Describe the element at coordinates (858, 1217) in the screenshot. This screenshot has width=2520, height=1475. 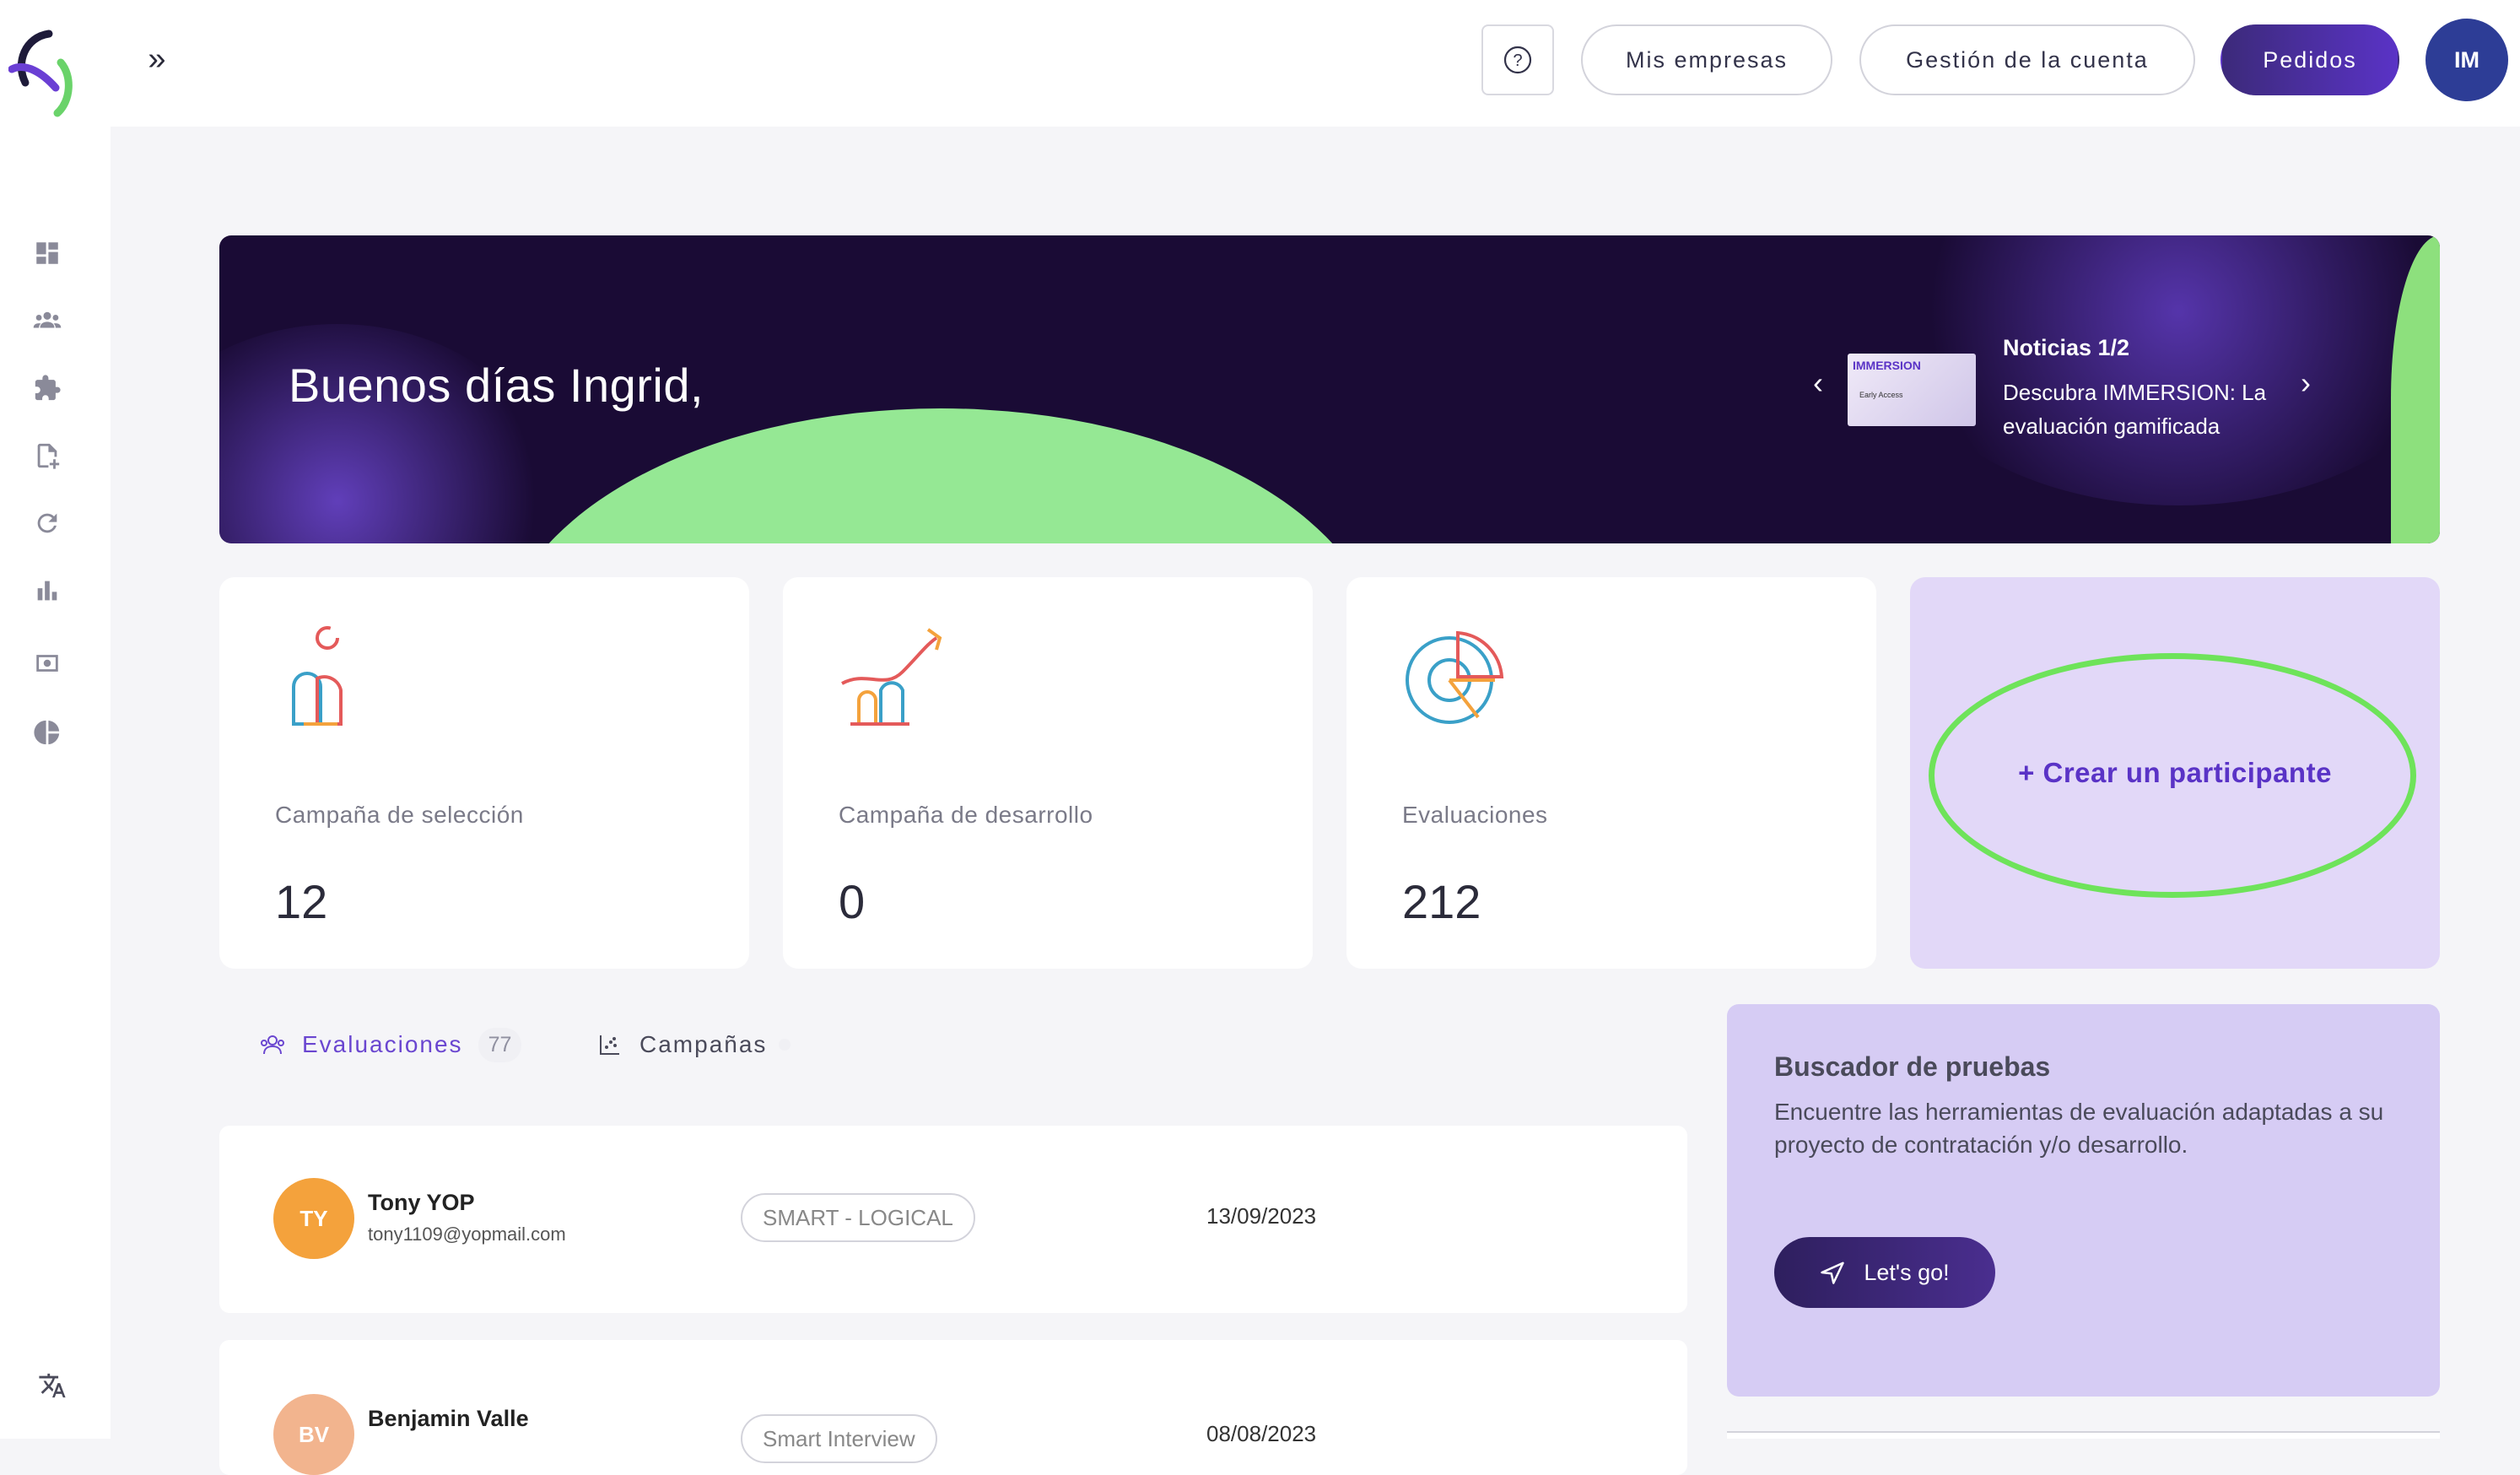
I see `test-tag: SMART - LOGICAL` at that location.